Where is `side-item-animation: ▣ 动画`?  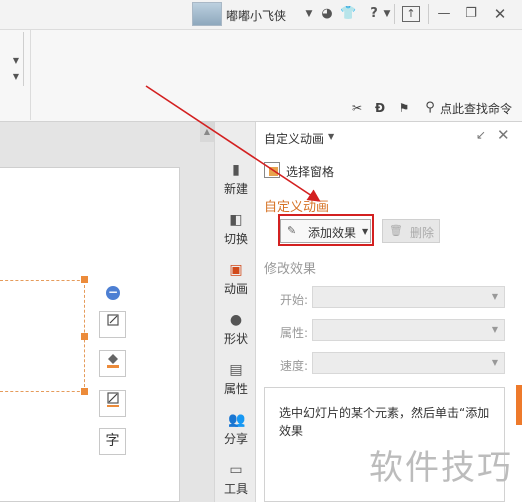 side-item-animation: ▣ 动画 is located at coordinates (236, 282).